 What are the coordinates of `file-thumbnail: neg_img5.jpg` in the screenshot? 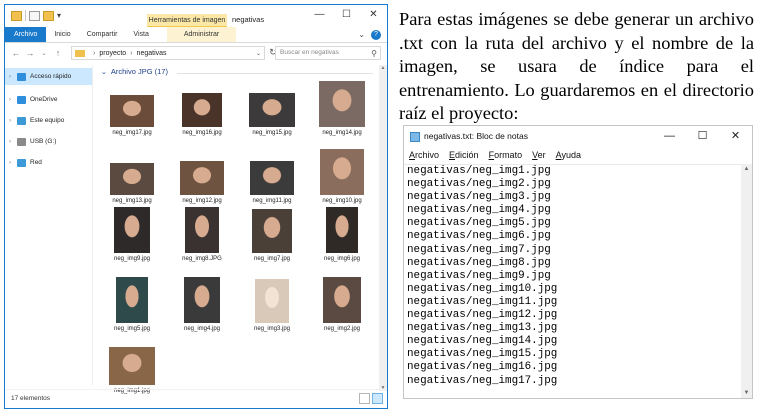 It's located at (132, 304).